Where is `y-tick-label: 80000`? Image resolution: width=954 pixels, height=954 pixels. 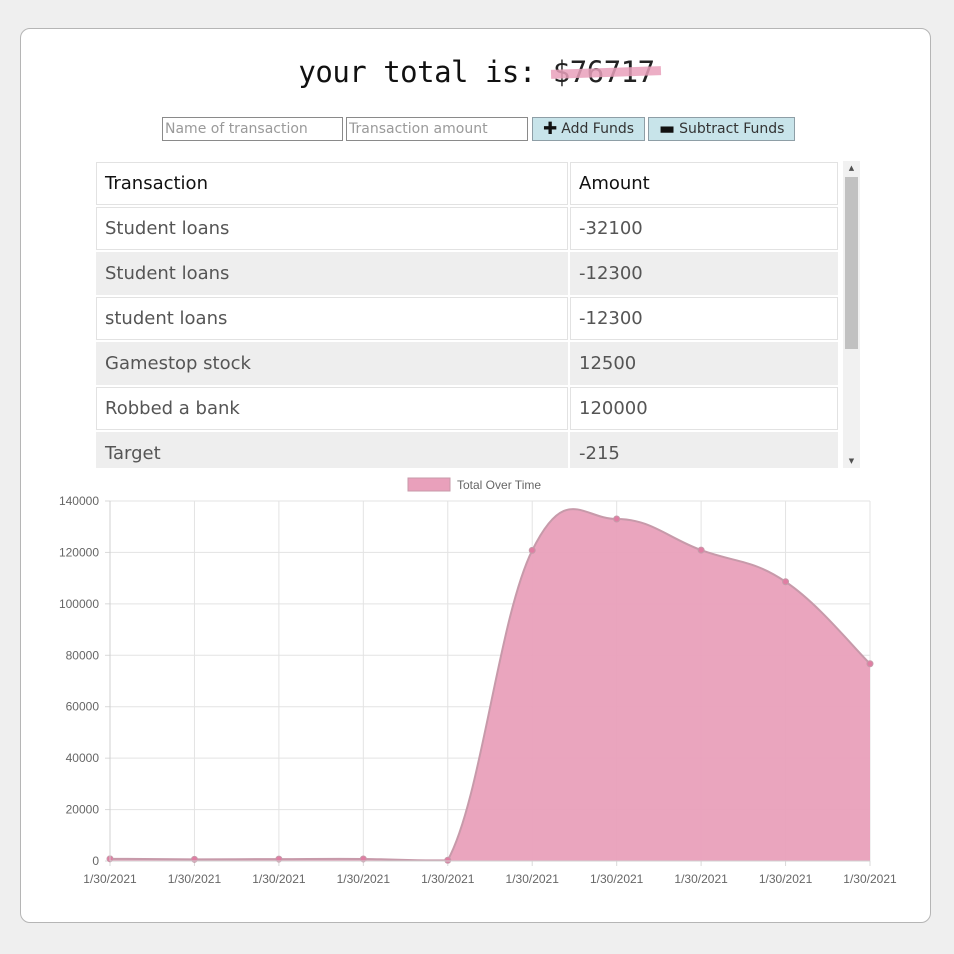 y-tick-label: 80000 is located at coordinates (83, 655).